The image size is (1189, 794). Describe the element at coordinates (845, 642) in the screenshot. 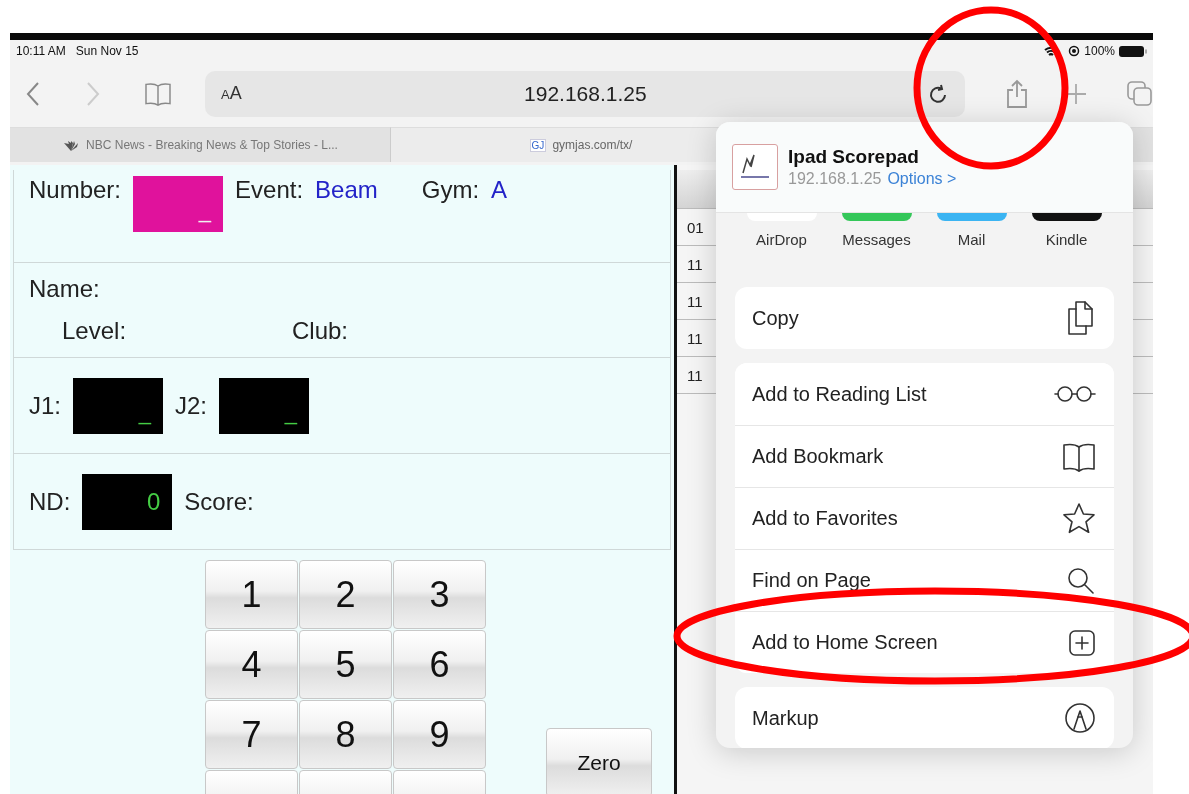

I see `action-label: Add to Home Screen` at that location.